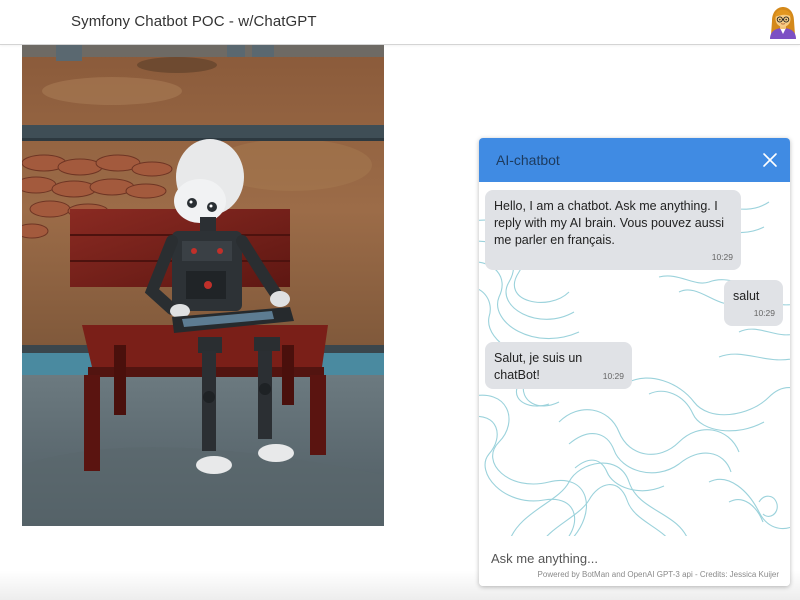  Describe the element at coordinates (770, 160) in the screenshot. I see `close-icon` at that location.